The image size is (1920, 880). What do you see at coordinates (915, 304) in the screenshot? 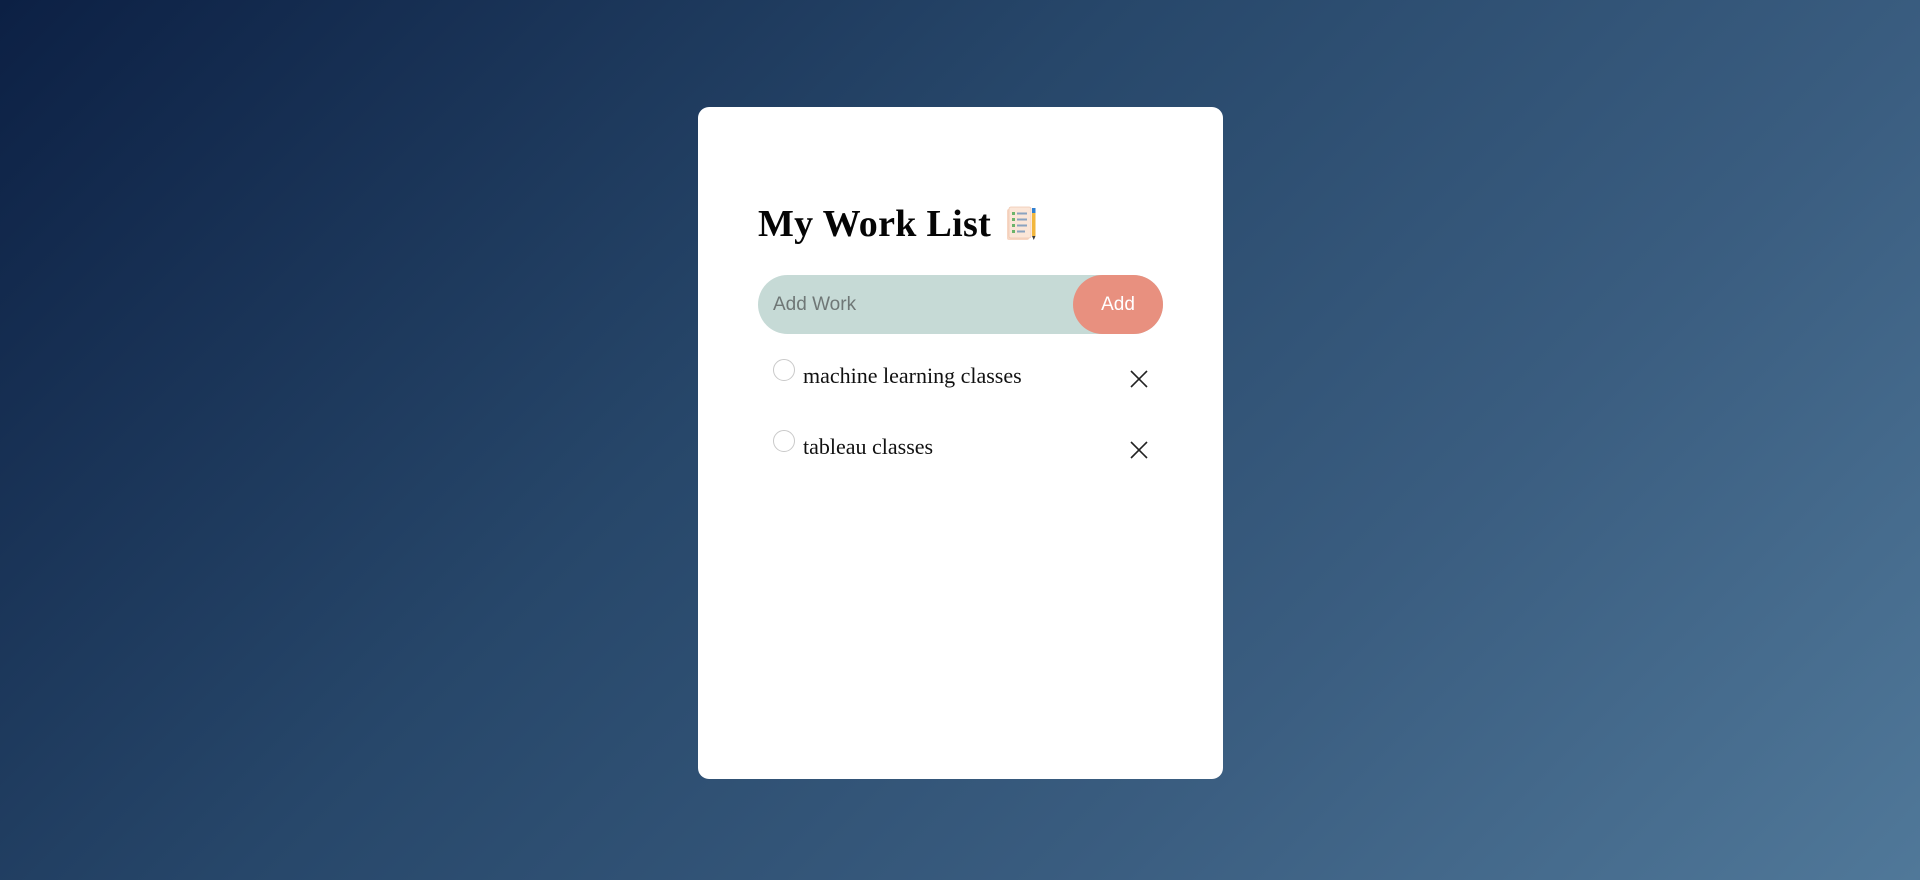
I see `add-work-input` at bounding box center [915, 304].